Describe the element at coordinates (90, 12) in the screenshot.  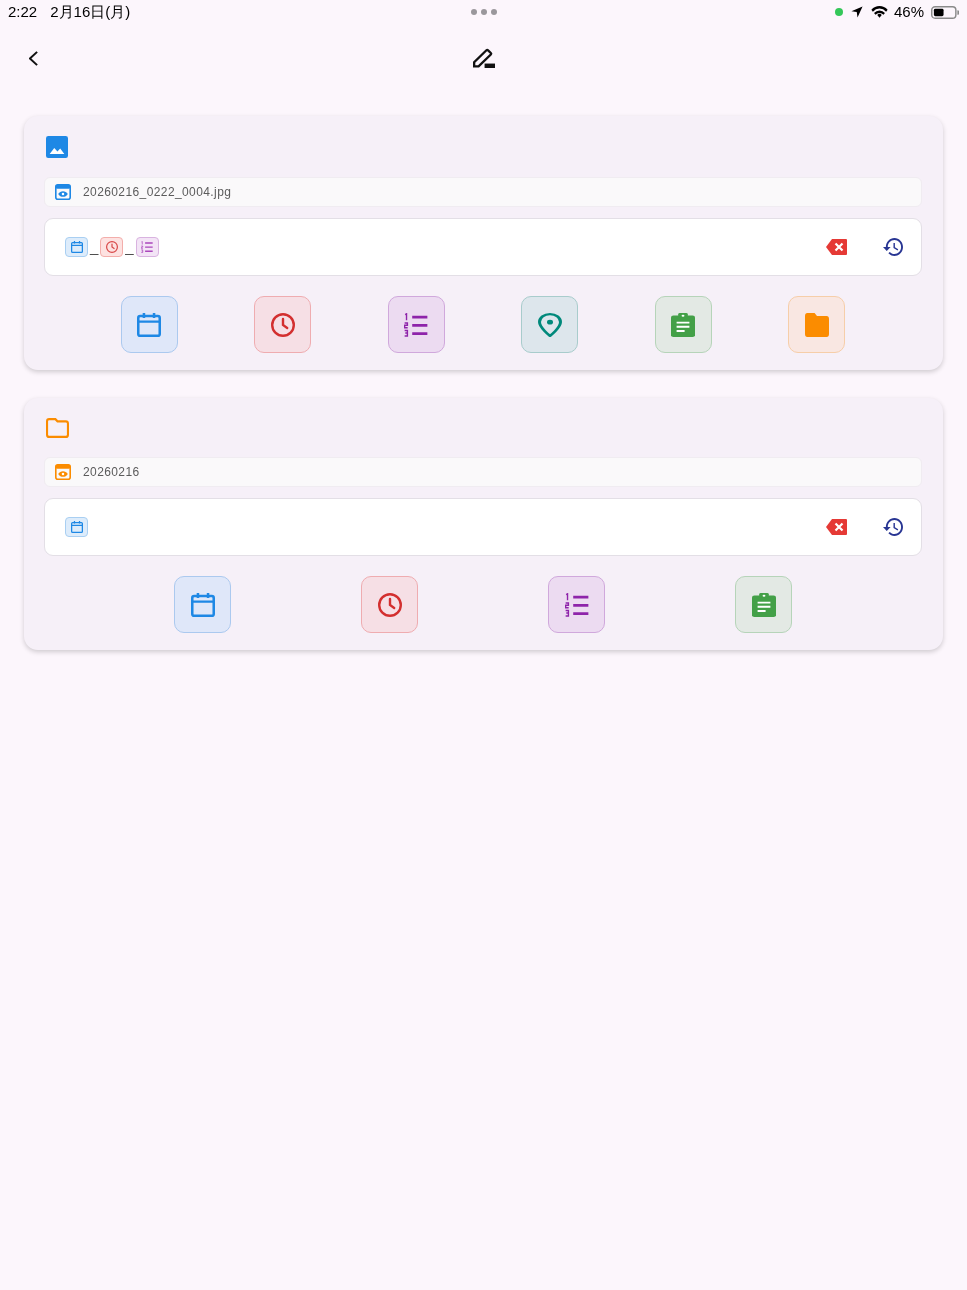
I see `status-date: 2月16日(月)` at that location.